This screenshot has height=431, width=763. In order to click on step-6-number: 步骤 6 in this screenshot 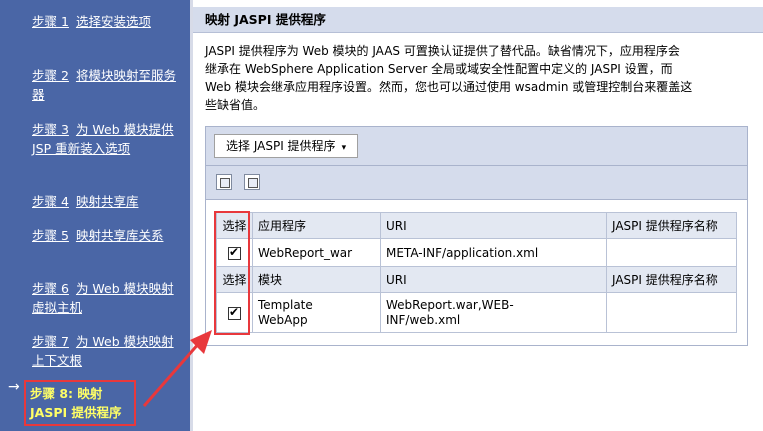, I will do `click(50, 288)`.